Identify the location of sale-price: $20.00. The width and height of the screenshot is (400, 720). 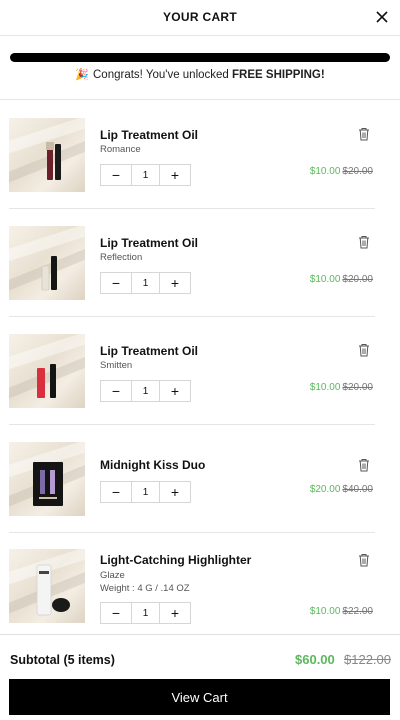
(325, 489).